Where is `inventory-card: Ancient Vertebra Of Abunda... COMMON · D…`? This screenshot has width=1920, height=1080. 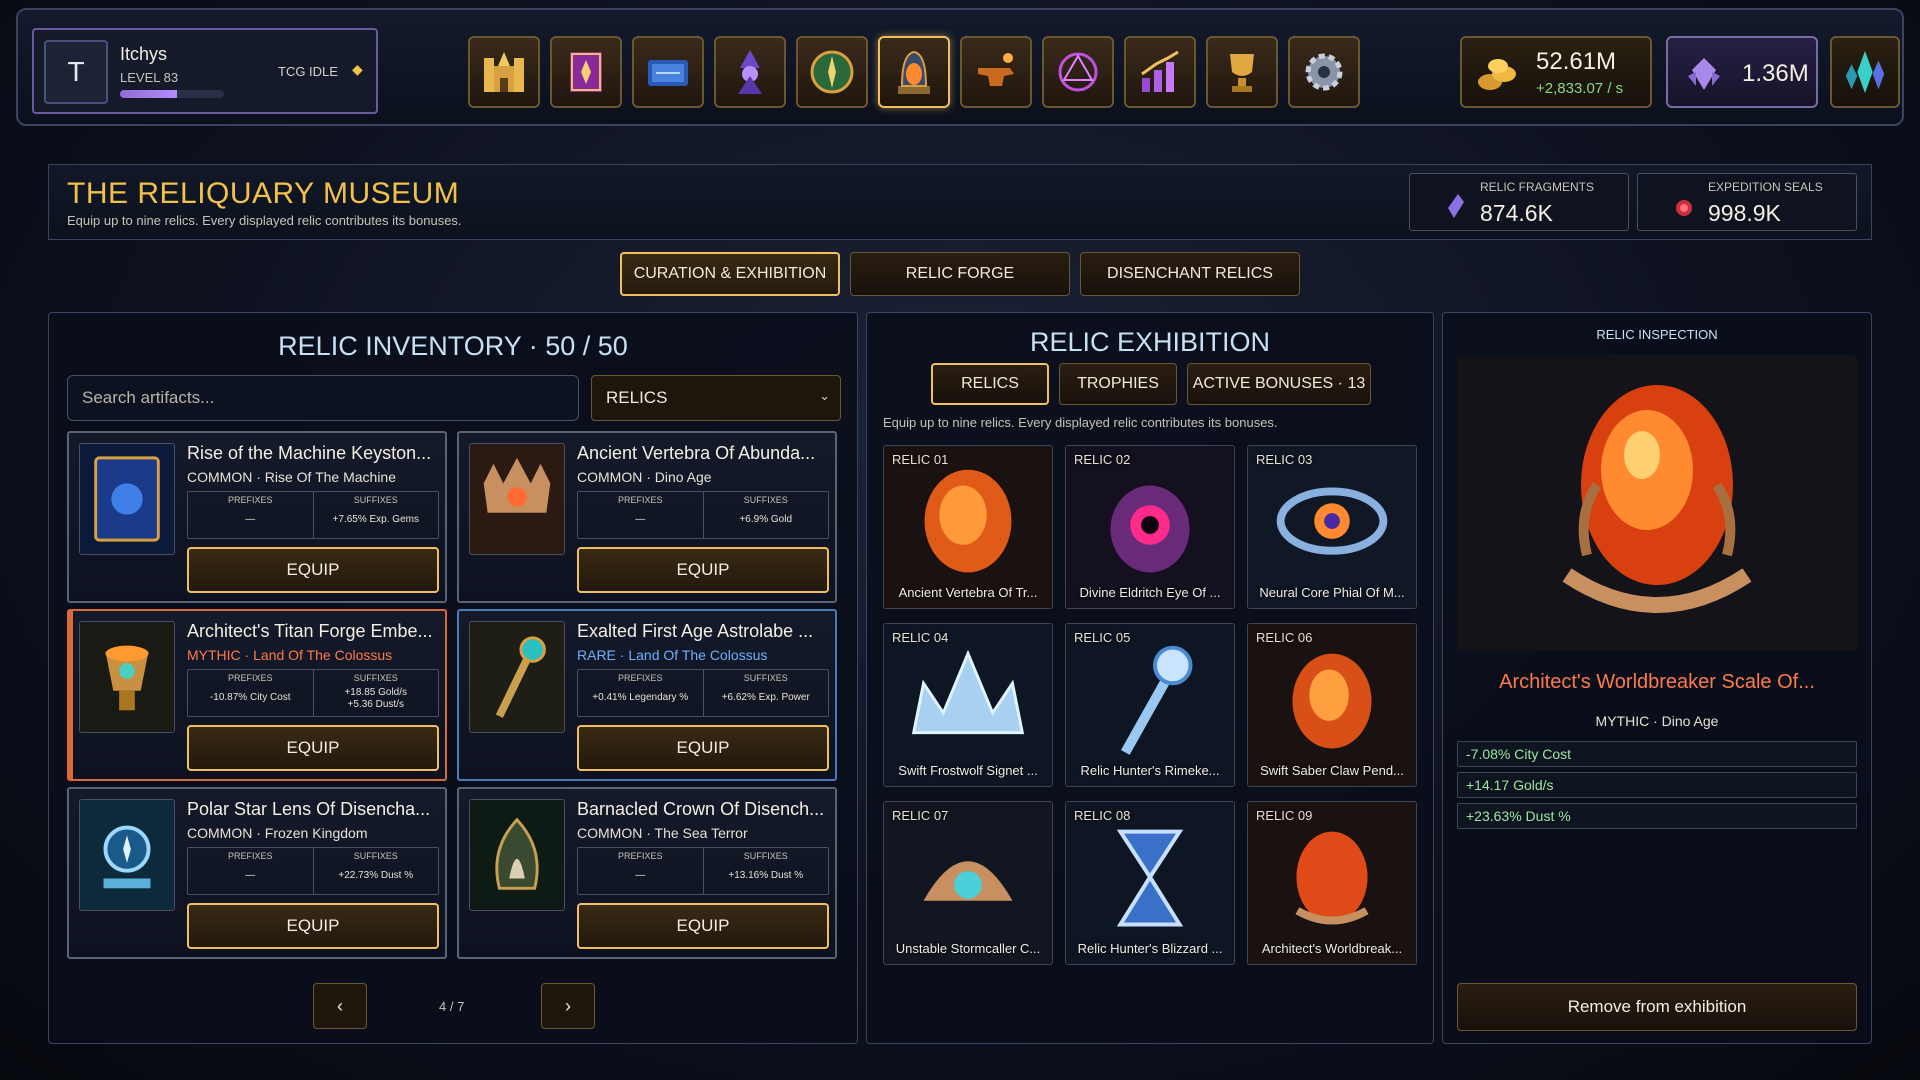
inventory-card: Ancient Vertebra Of Abunda... COMMON · D… is located at coordinates (647, 517).